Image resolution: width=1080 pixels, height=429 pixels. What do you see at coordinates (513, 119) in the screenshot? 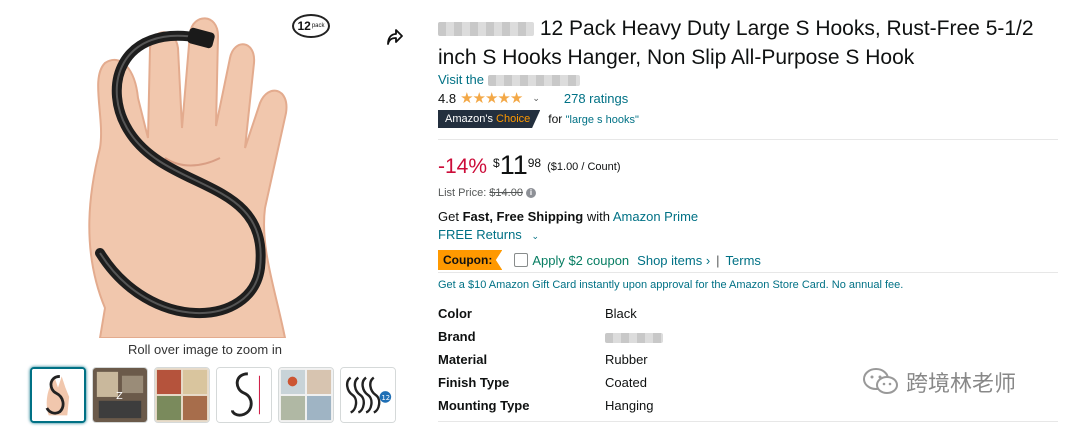
I see `choice-badge-part2: Choice` at bounding box center [513, 119].